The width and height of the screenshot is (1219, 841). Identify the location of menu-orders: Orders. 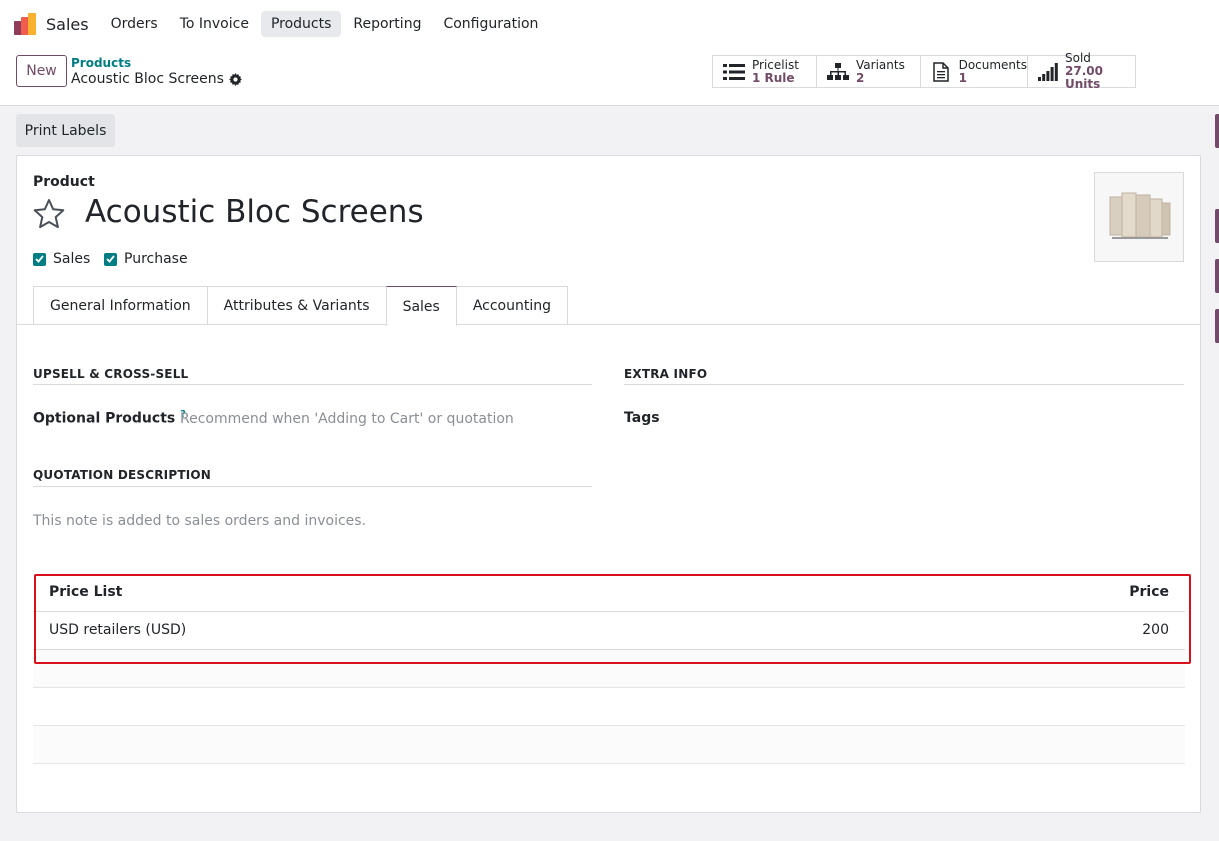
(134, 24).